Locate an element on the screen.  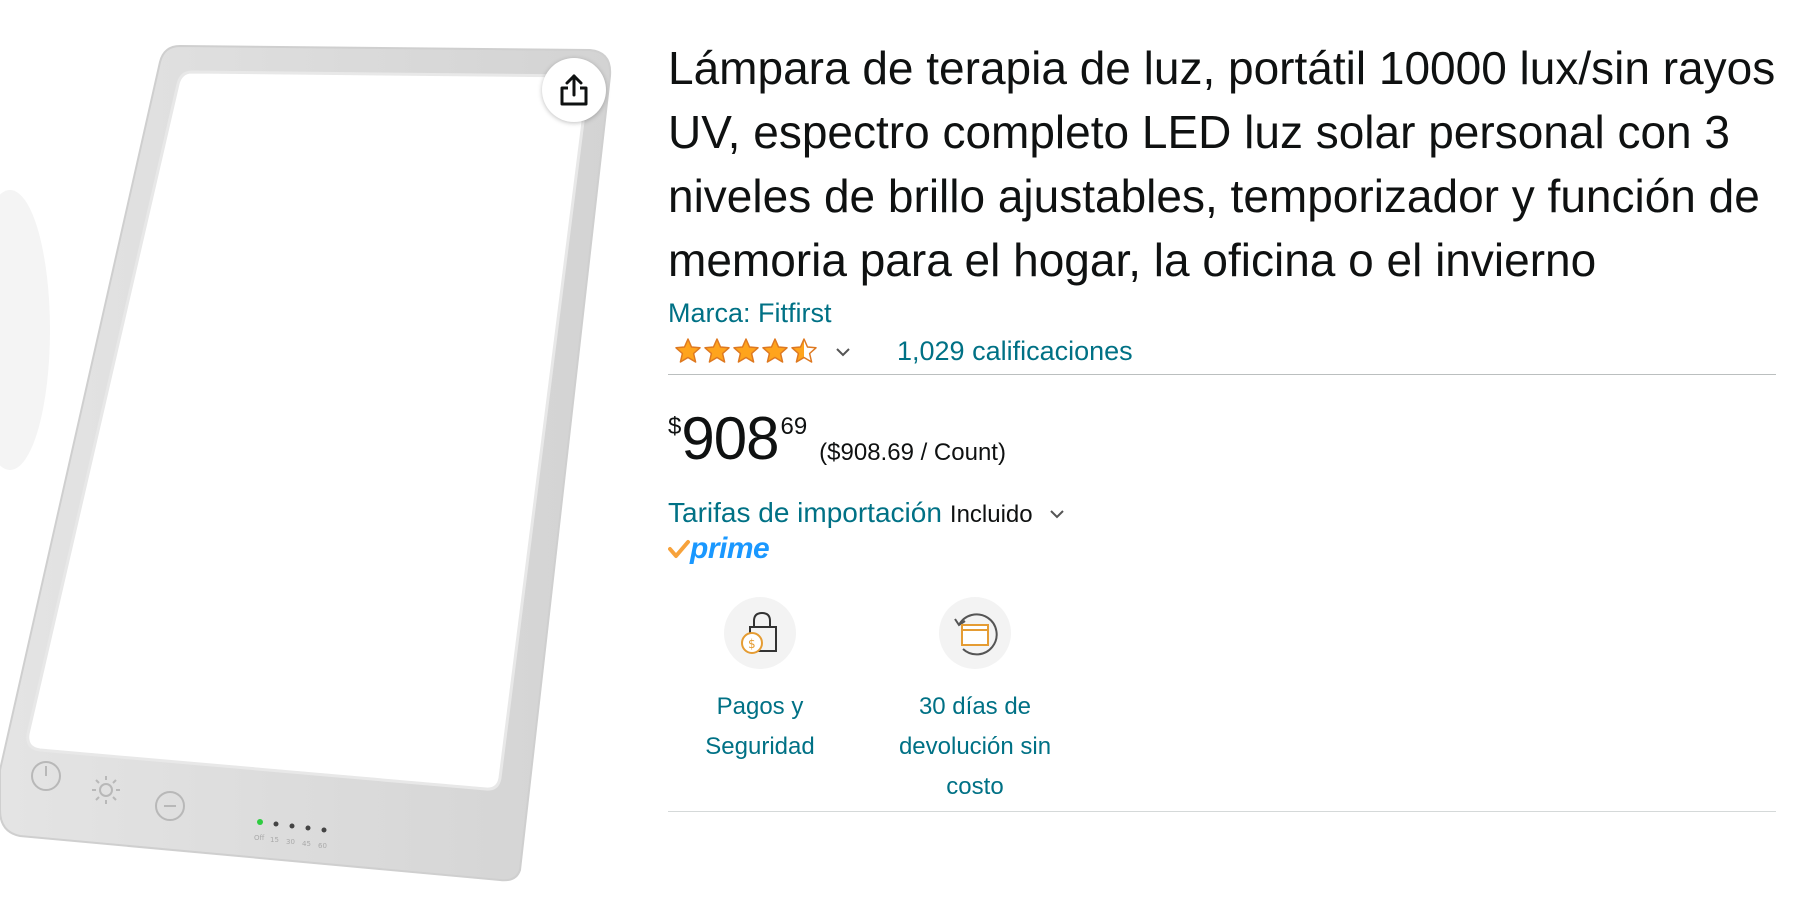
share-button is located at coordinates (574, 90).